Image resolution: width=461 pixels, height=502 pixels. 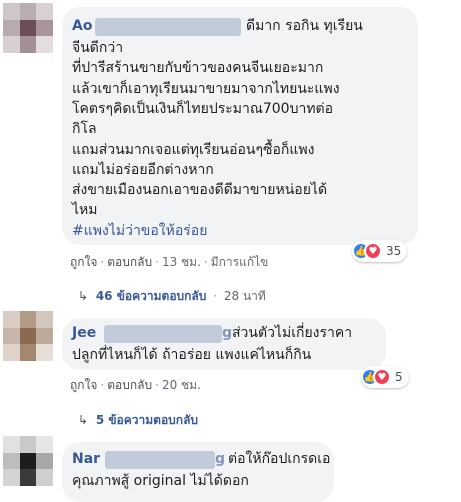 What do you see at coordinates (200, 190) in the screenshot?
I see `comment-text-line: ส่งขายเมืองนอกเอาของดีดีมาขายหน่อยได้` at bounding box center [200, 190].